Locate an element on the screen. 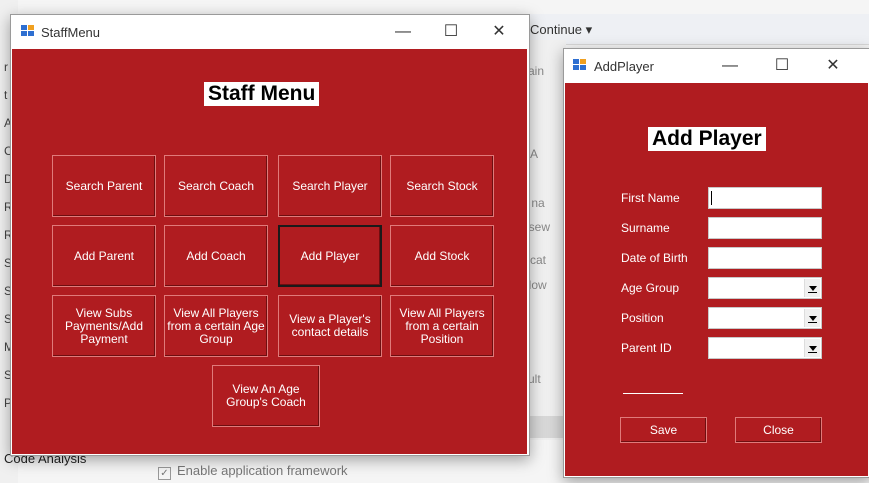  search-player-button: Search Player is located at coordinates (330, 186).